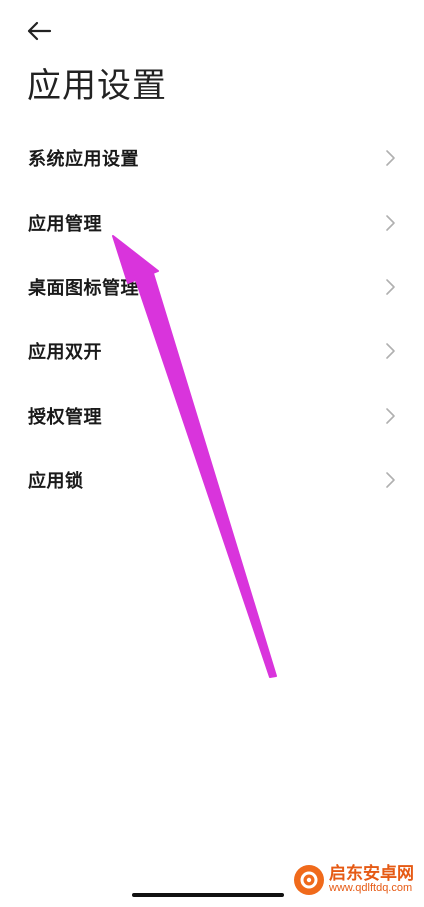  What do you see at coordinates (65, 353) in the screenshot?
I see `menu-item-label: 应用双开` at bounding box center [65, 353].